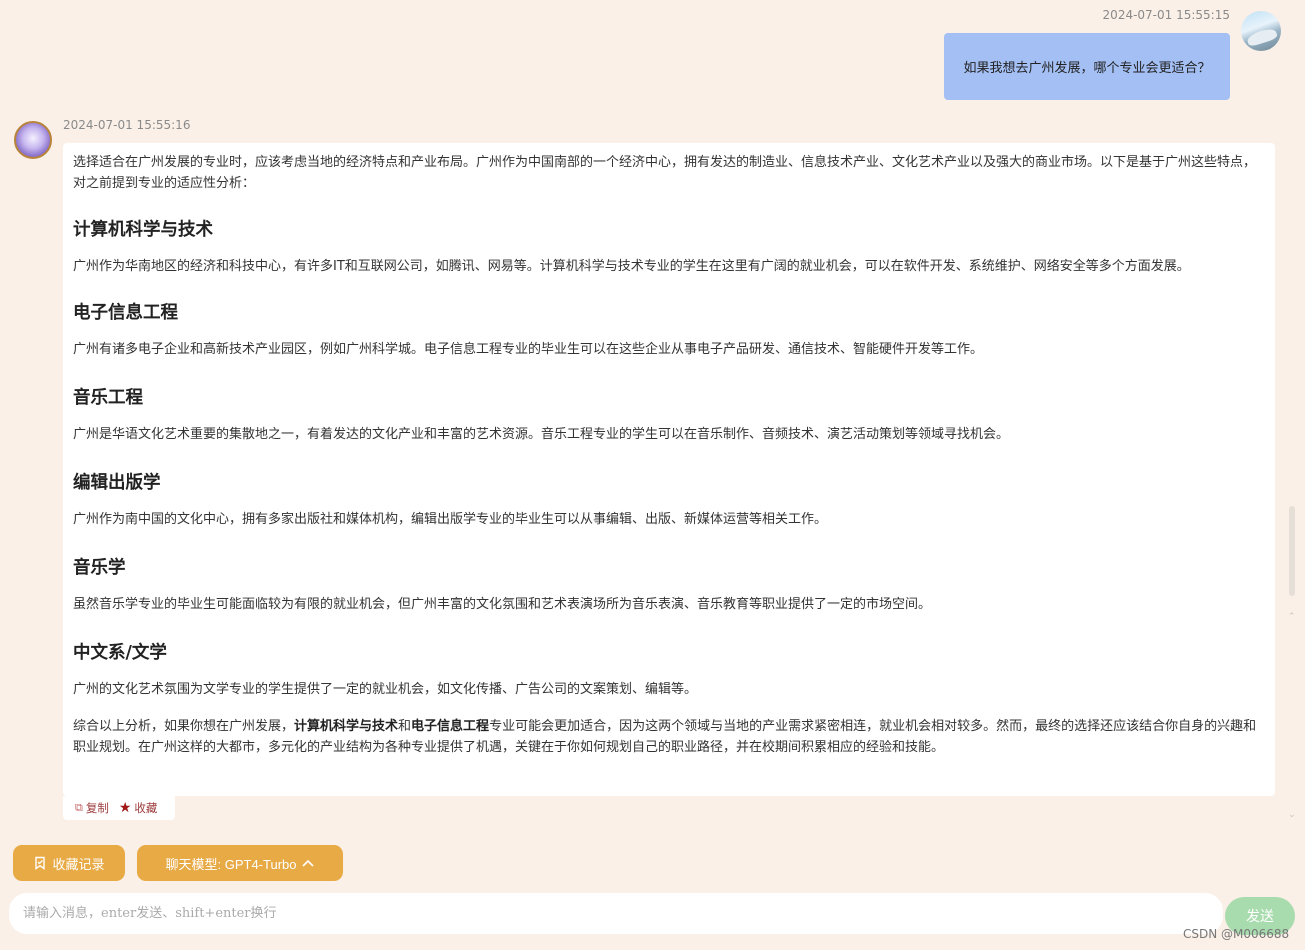  What do you see at coordinates (1292, 815) in the screenshot?
I see `scroll-down-arrow-icon: ⌄` at bounding box center [1292, 815].